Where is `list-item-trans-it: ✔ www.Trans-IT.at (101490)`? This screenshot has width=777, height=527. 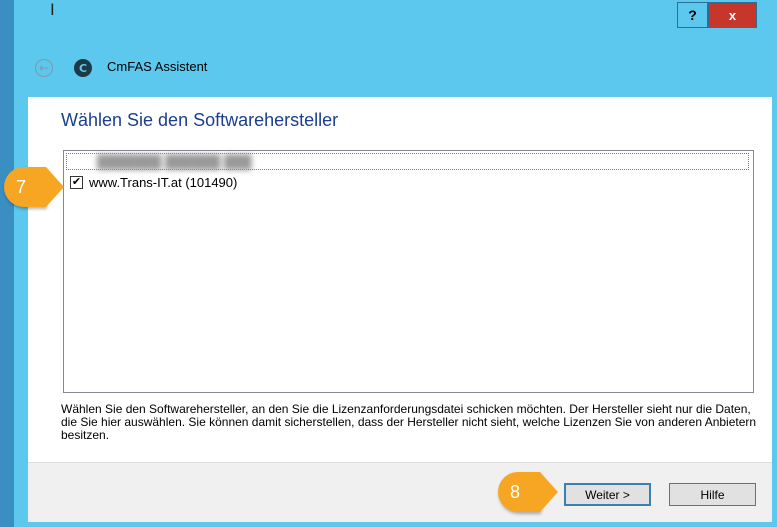
list-item-trans-it: ✔ www.Trans-IT.at (101490) is located at coordinates (151, 182).